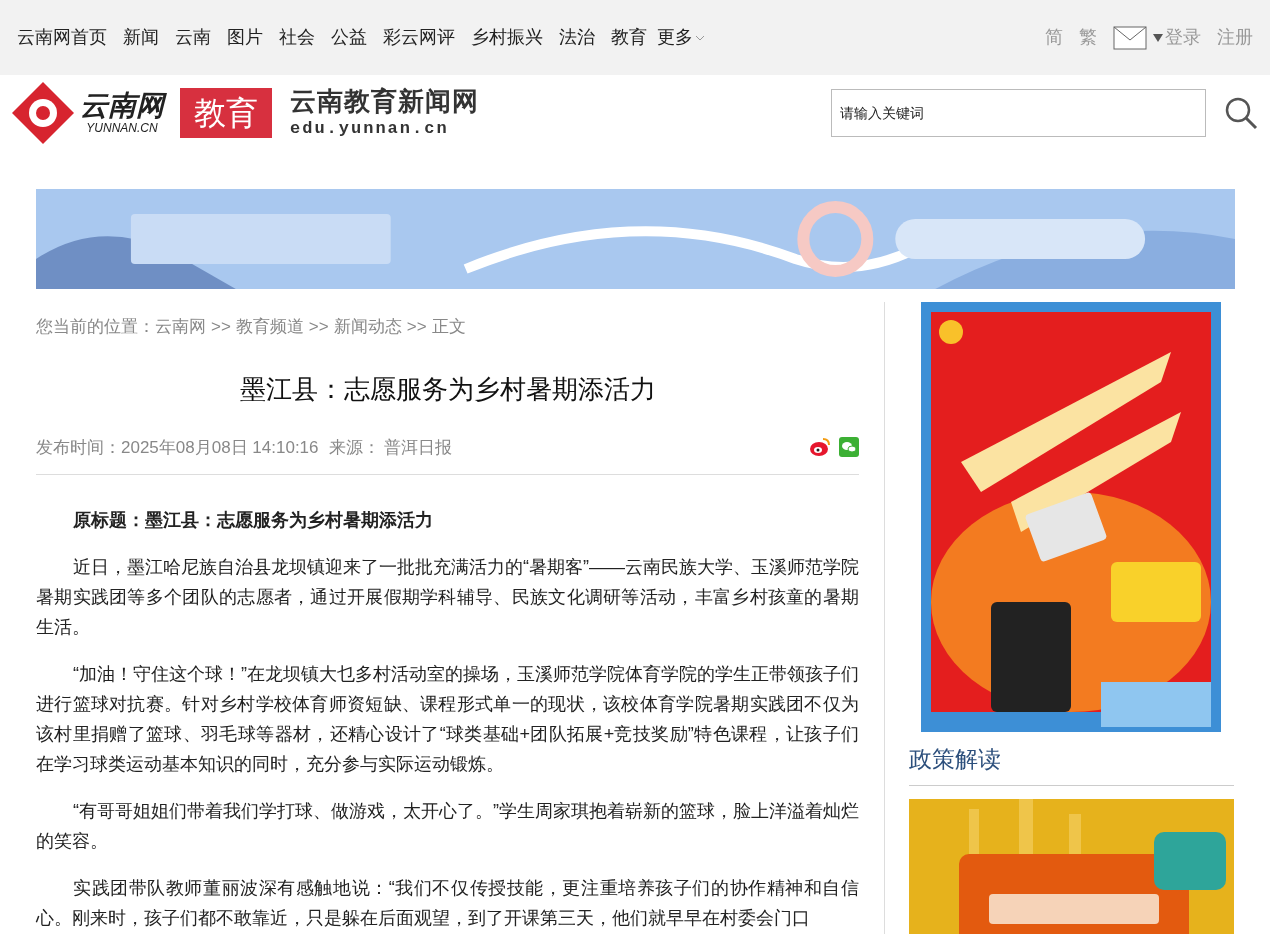  What do you see at coordinates (507, 37) in the screenshot?
I see `nav-link: 乡村振兴` at bounding box center [507, 37].